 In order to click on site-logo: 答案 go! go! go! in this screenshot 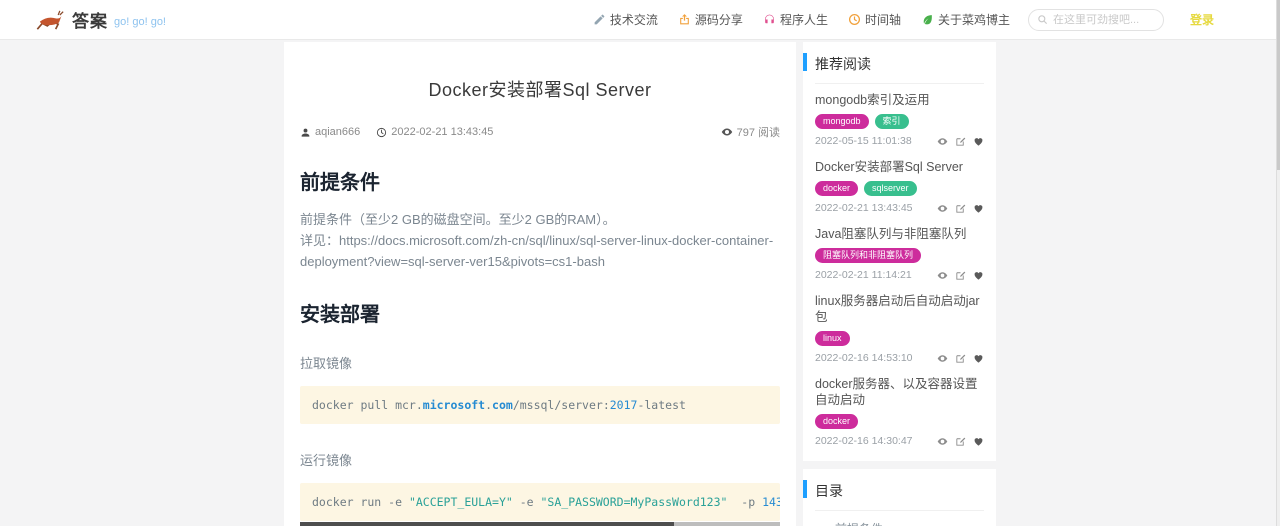, I will do `click(100, 20)`.